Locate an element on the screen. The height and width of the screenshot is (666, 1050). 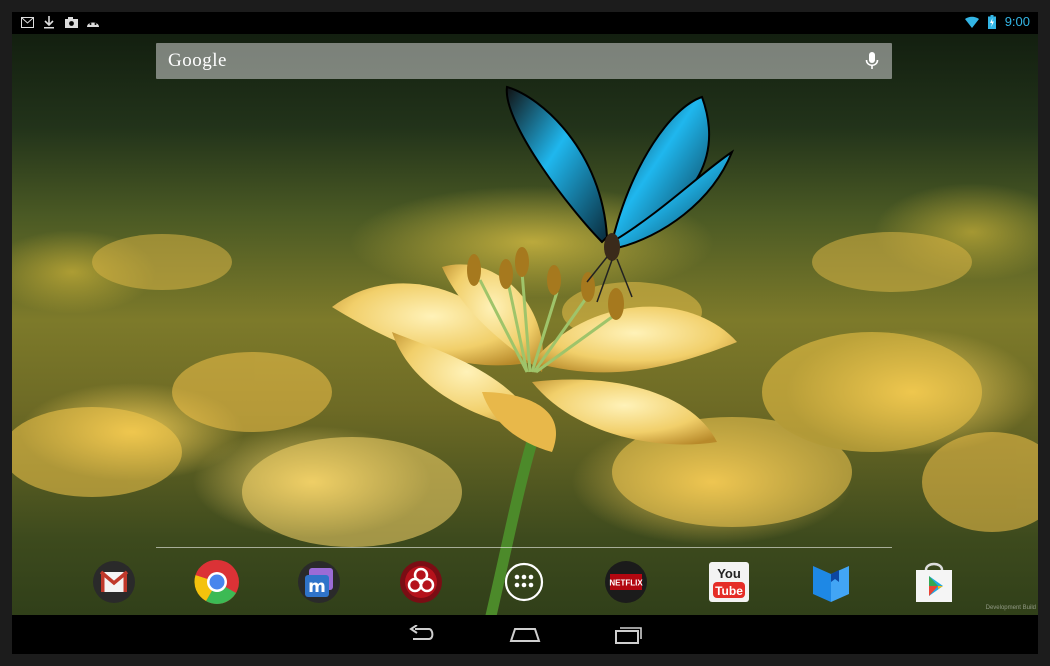
app-drawer-icon is located at coordinates (524, 582).